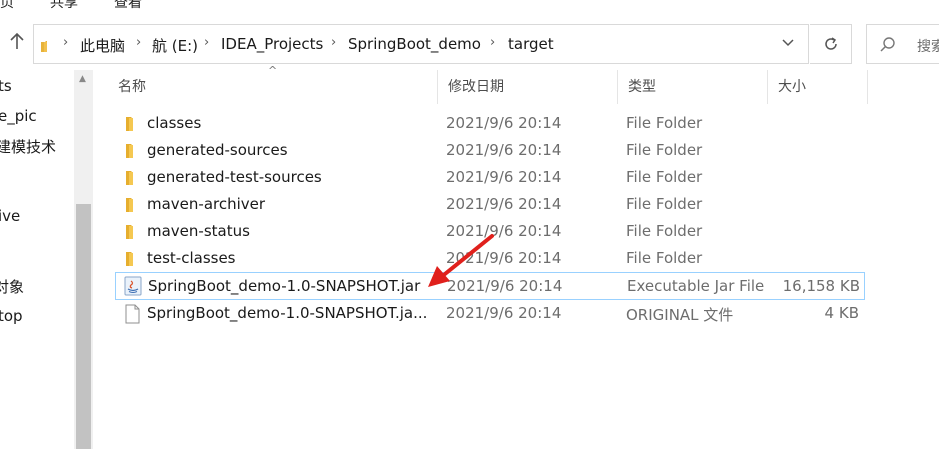  Describe the element at coordinates (174, 123) in the screenshot. I see `file-name: classes` at that location.